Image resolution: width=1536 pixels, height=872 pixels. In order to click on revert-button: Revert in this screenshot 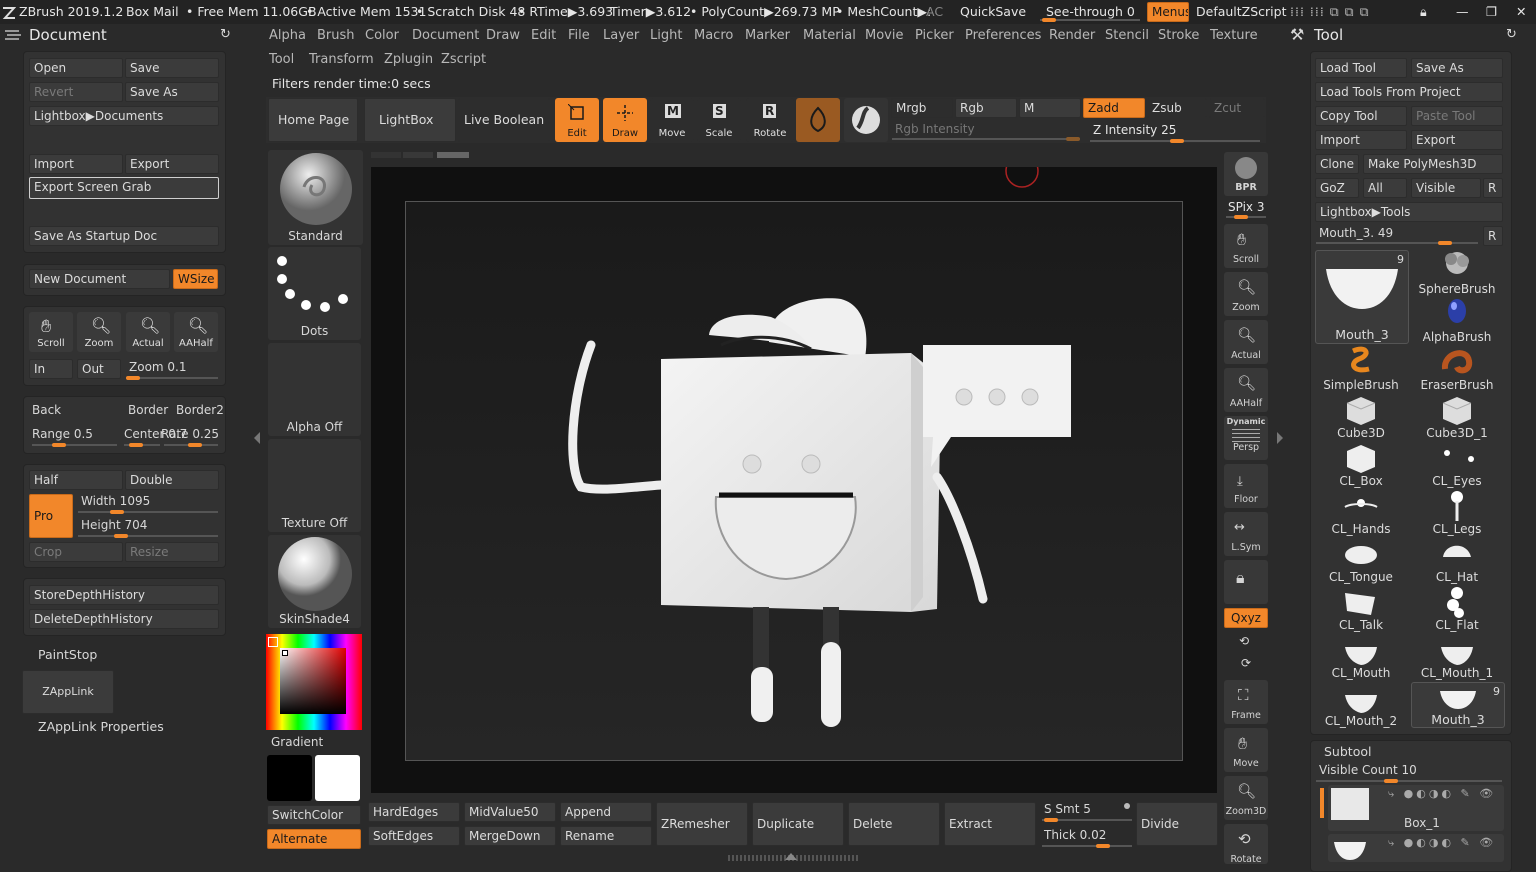, I will do `click(76, 92)`.